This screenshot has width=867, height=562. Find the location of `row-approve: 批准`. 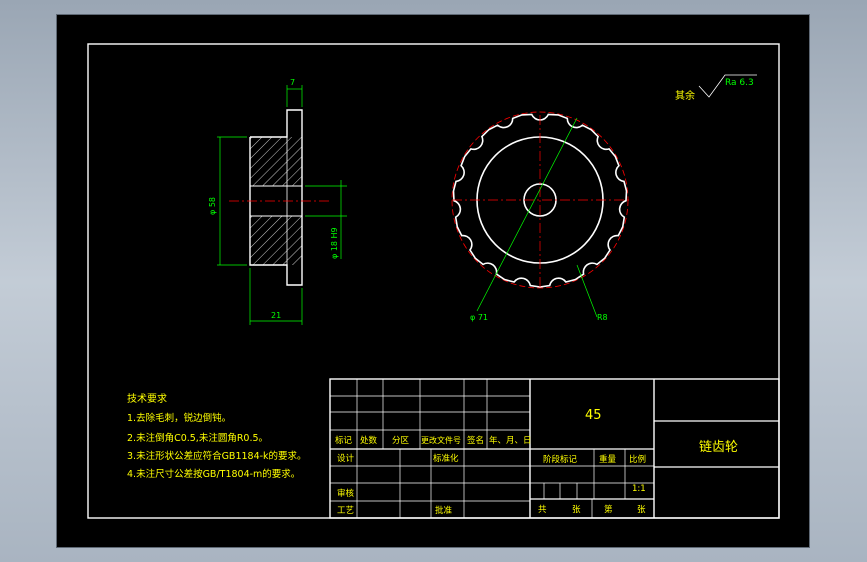

row-approve: 批准 is located at coordinates (444, 510).